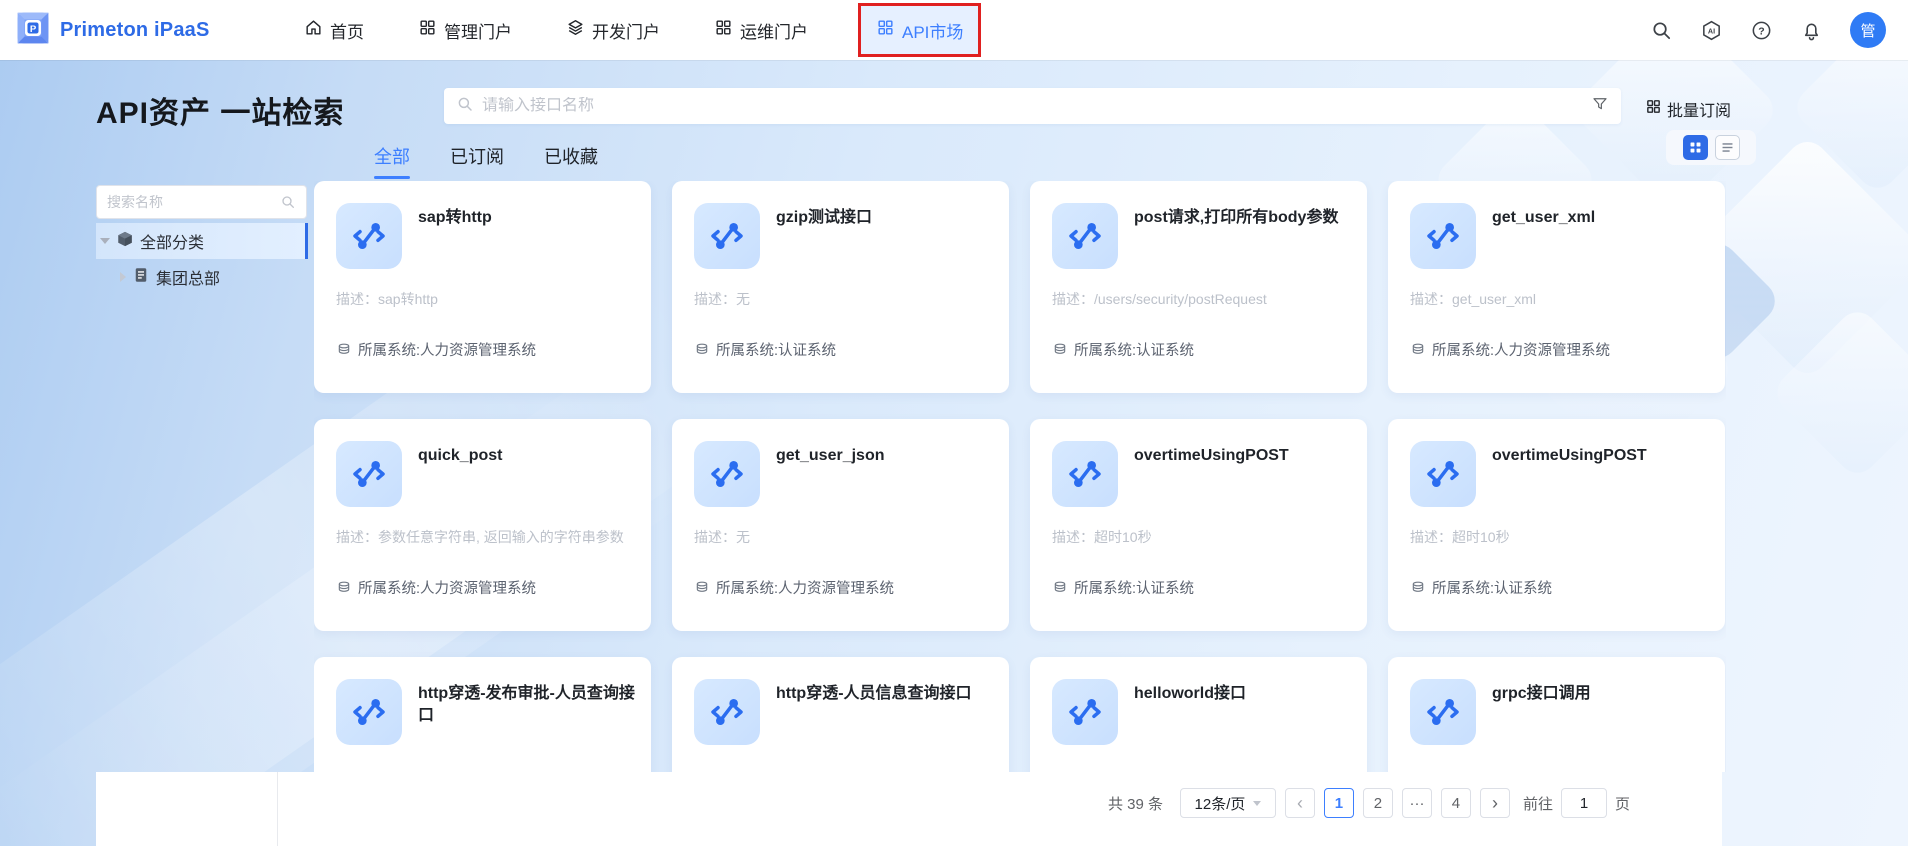 This screenshot has width=1908, height=846. I want to click on tree-node-all-categories: 全部分类, so click(202, 241).